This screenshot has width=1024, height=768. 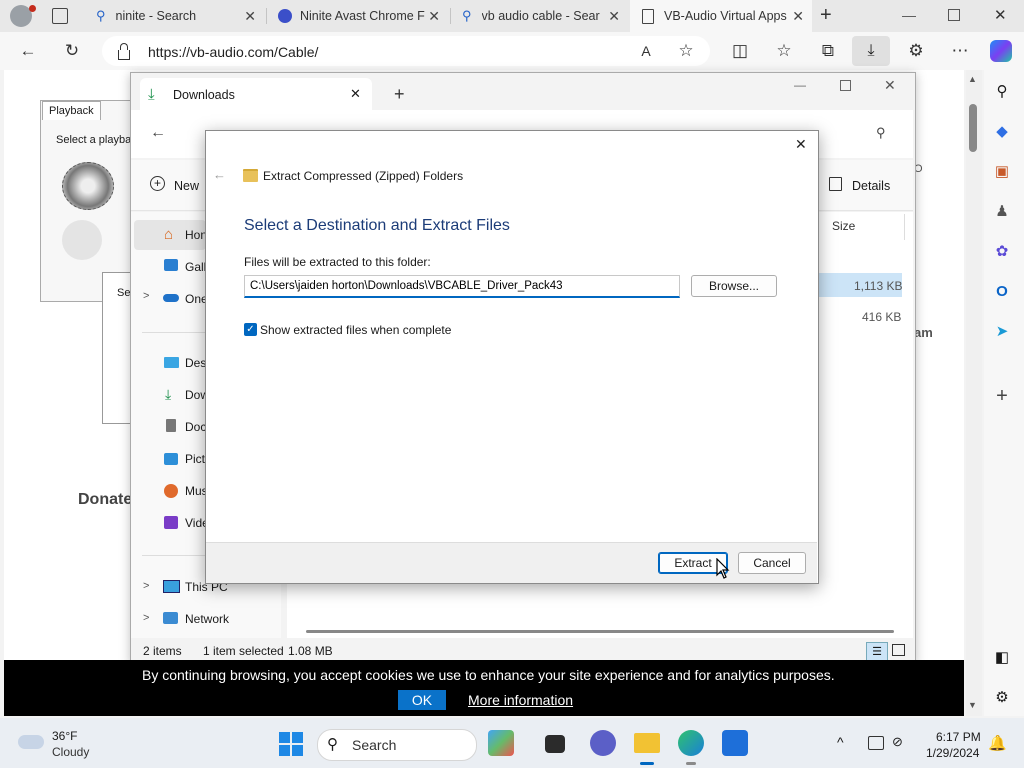 I want to click on tools-icon: ▣, so click(x=1002, y=172).